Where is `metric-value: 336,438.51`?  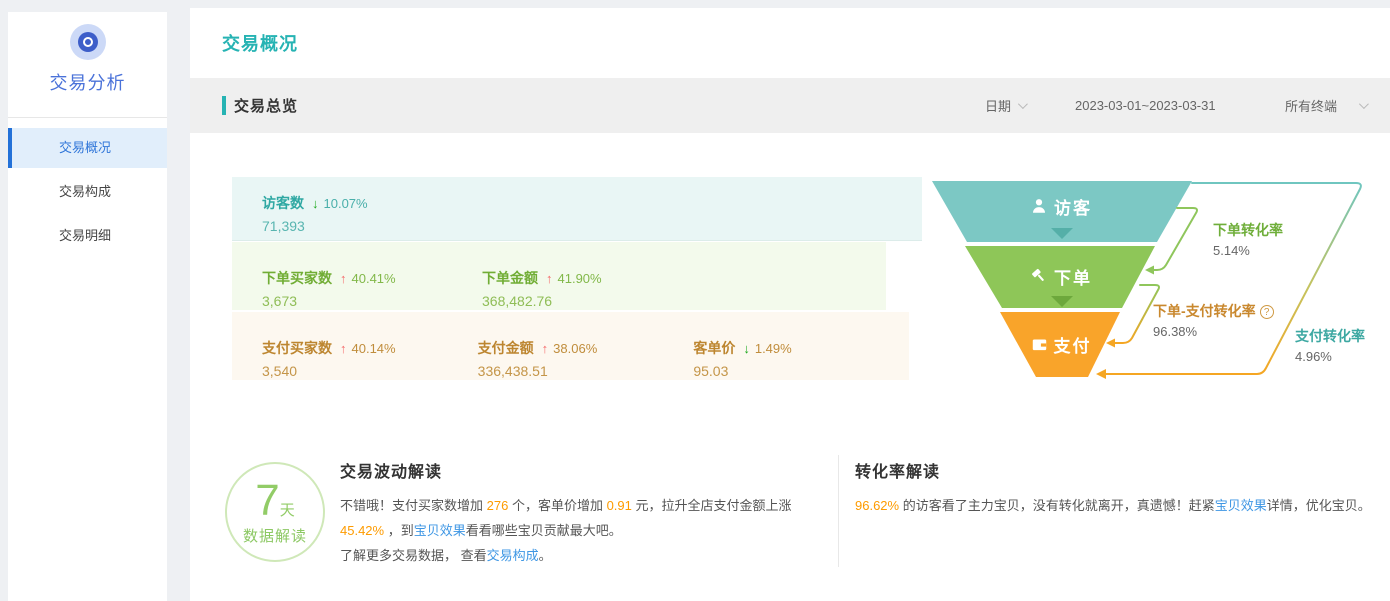 metric-value: 336,438.51 is located at coordinates (512, 371).